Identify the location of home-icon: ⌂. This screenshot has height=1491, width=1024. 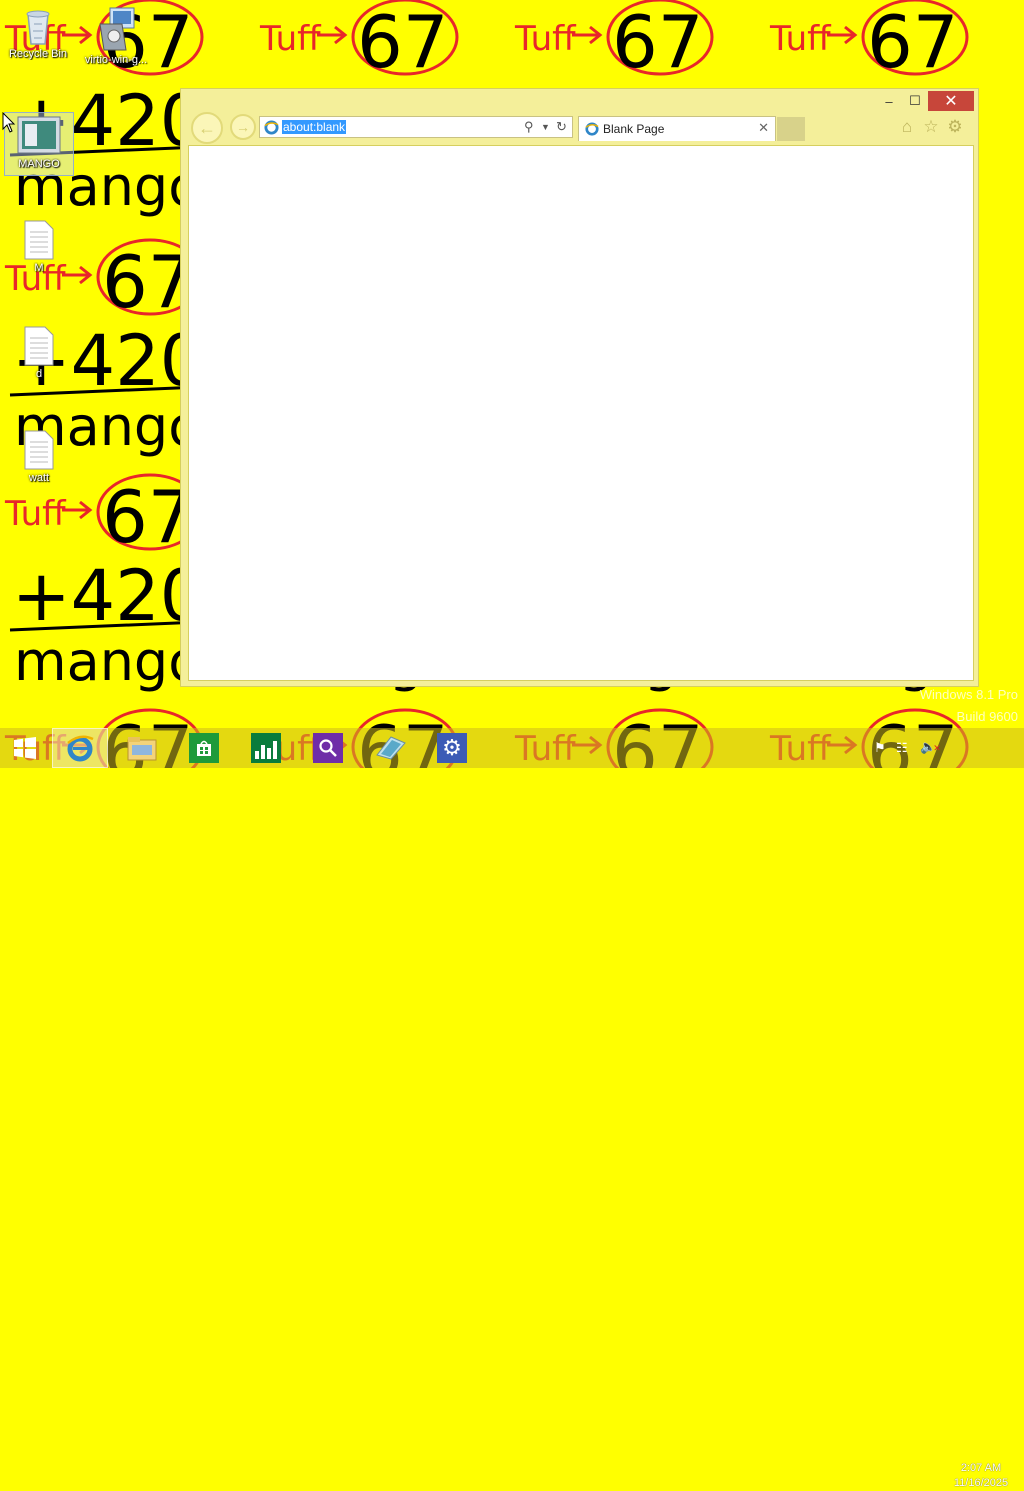
(907, 127).